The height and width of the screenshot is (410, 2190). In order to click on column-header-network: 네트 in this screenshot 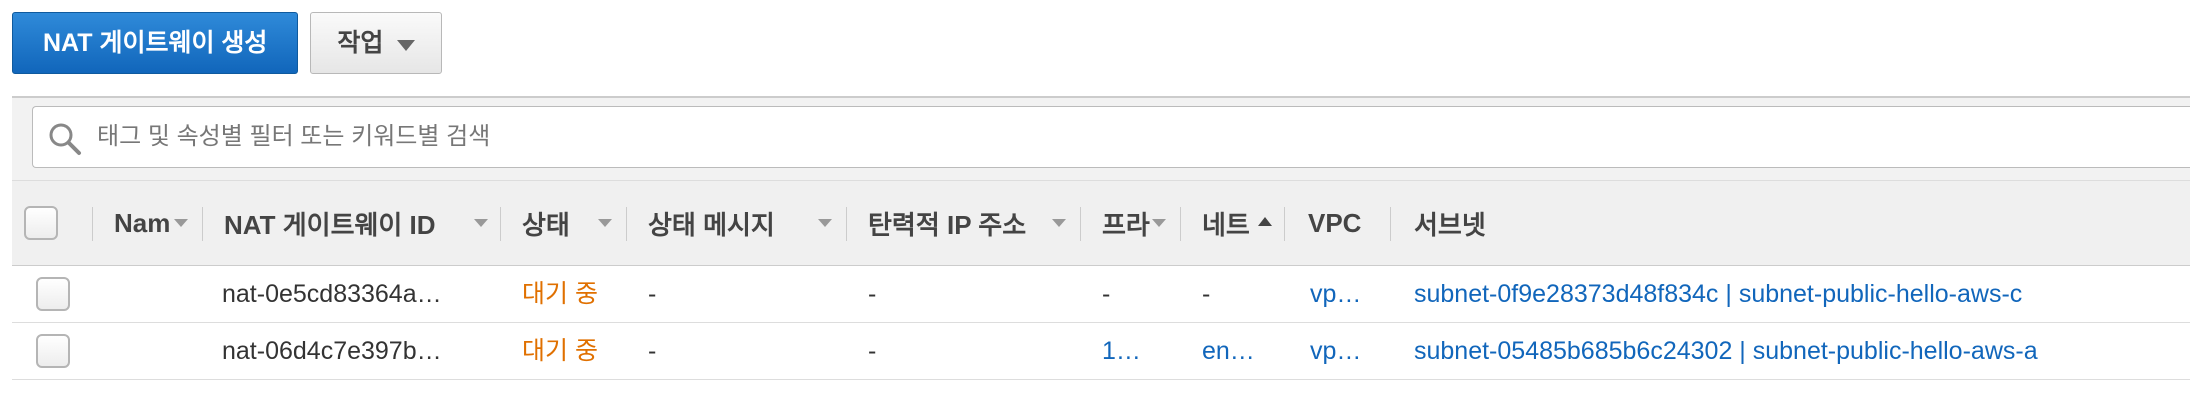, I will do `click(1230, 223)`.